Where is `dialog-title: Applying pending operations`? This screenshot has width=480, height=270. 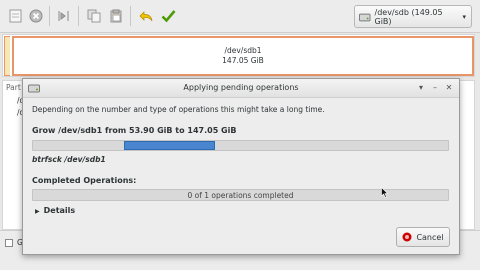
dialog-title: Applying pending operations is located at coordinates (241, 87).